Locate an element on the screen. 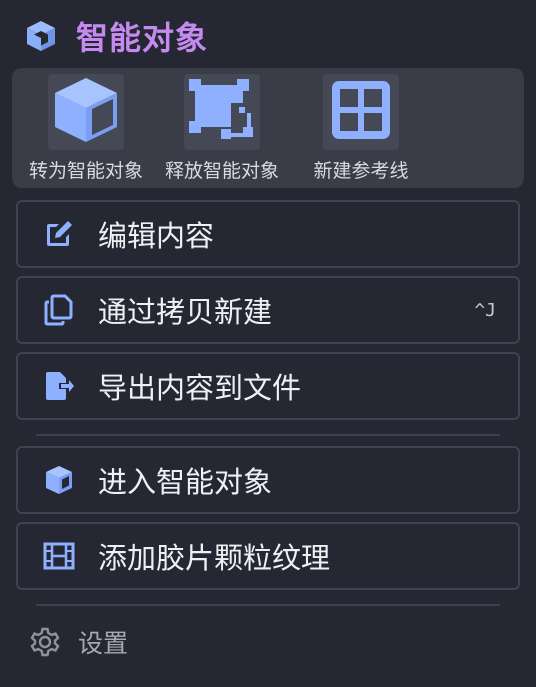 The width and height of the screenshot is (536, 687). convert-smart-object-button: 转为智能对象 is located at coordinates (86, 130).